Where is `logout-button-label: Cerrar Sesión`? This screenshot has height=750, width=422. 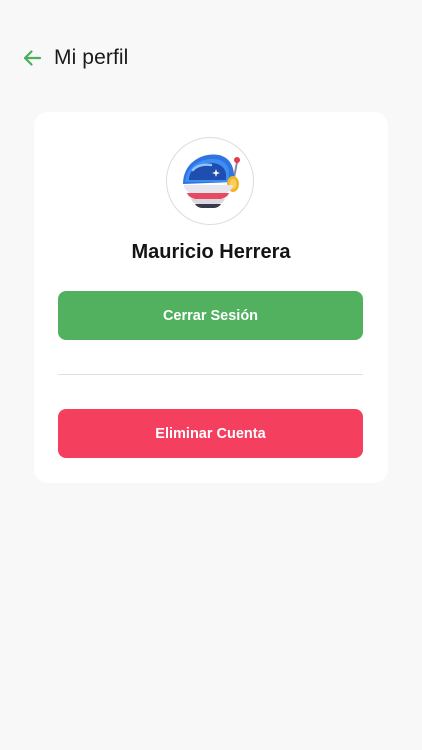 logout-button-label: Cerrar Sesión is located at coordinates (210, 315).